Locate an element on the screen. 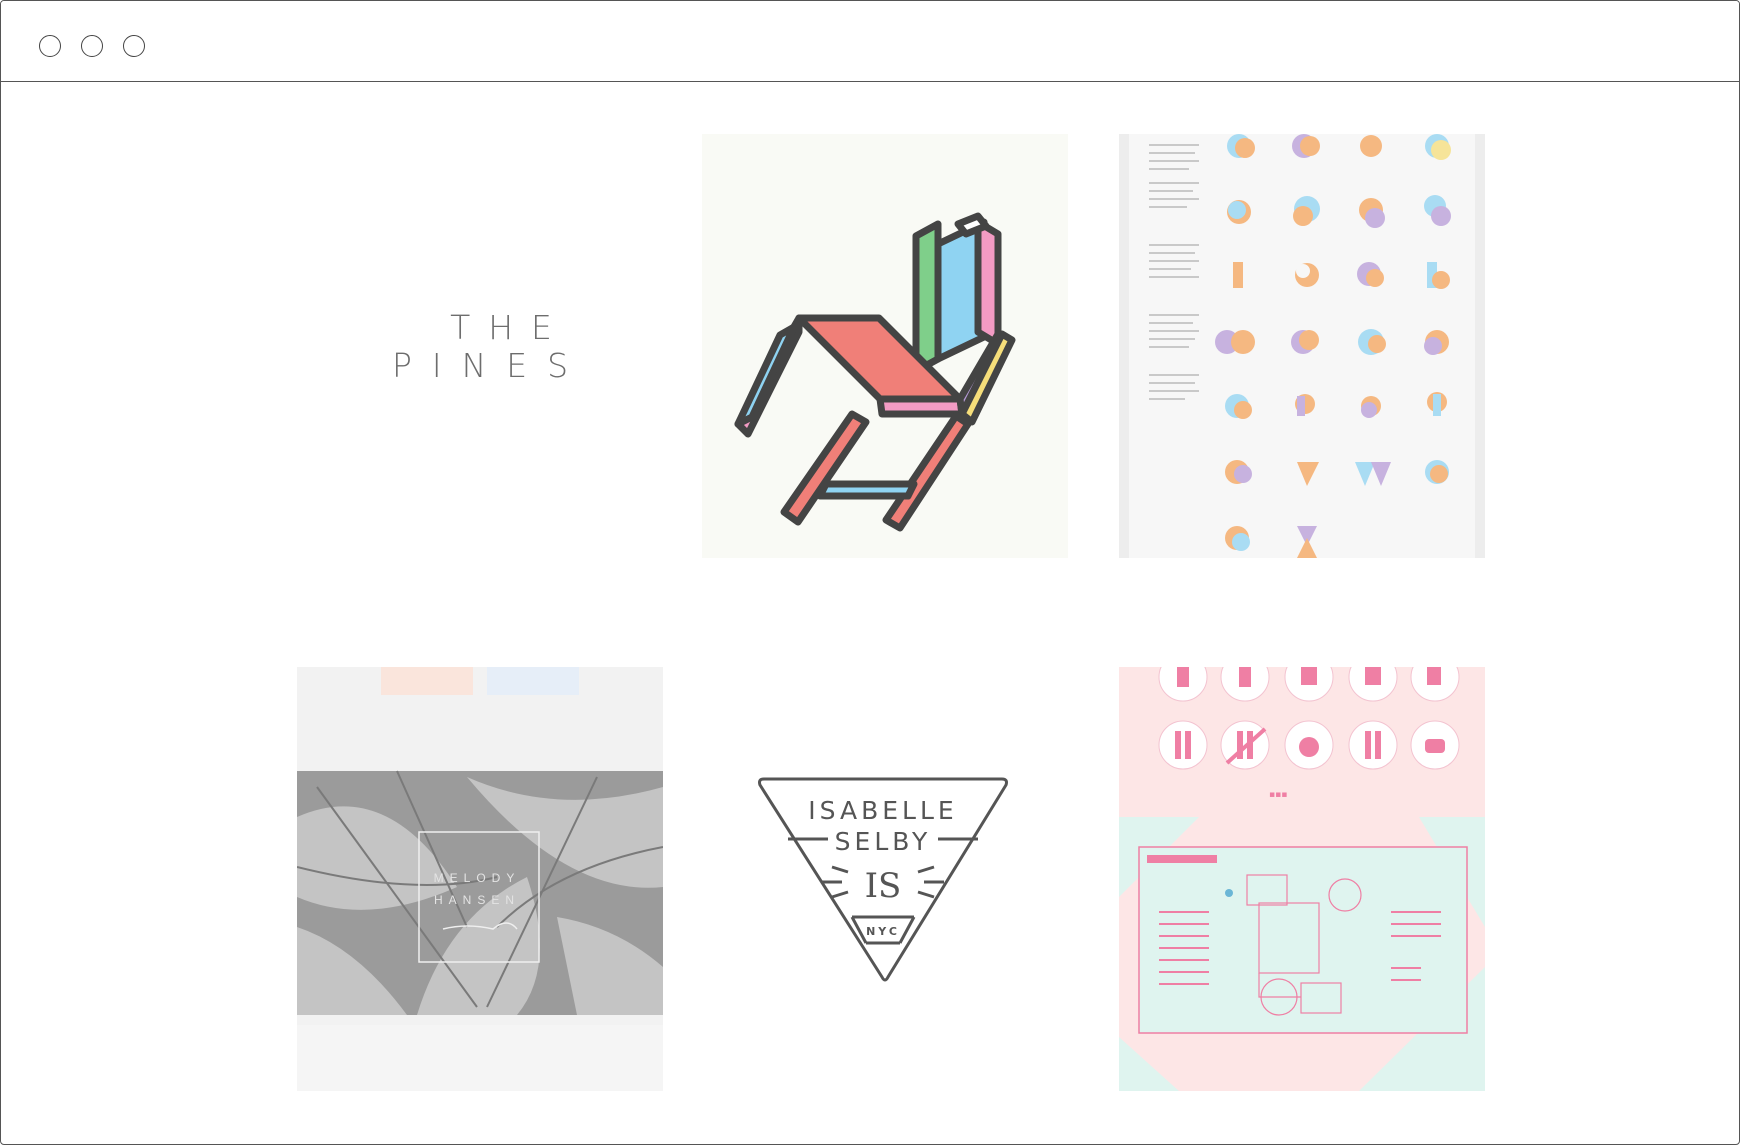 The image size is (1740, 1145). wordmark-line-1: MELODY is located at coordinates (477, 878).